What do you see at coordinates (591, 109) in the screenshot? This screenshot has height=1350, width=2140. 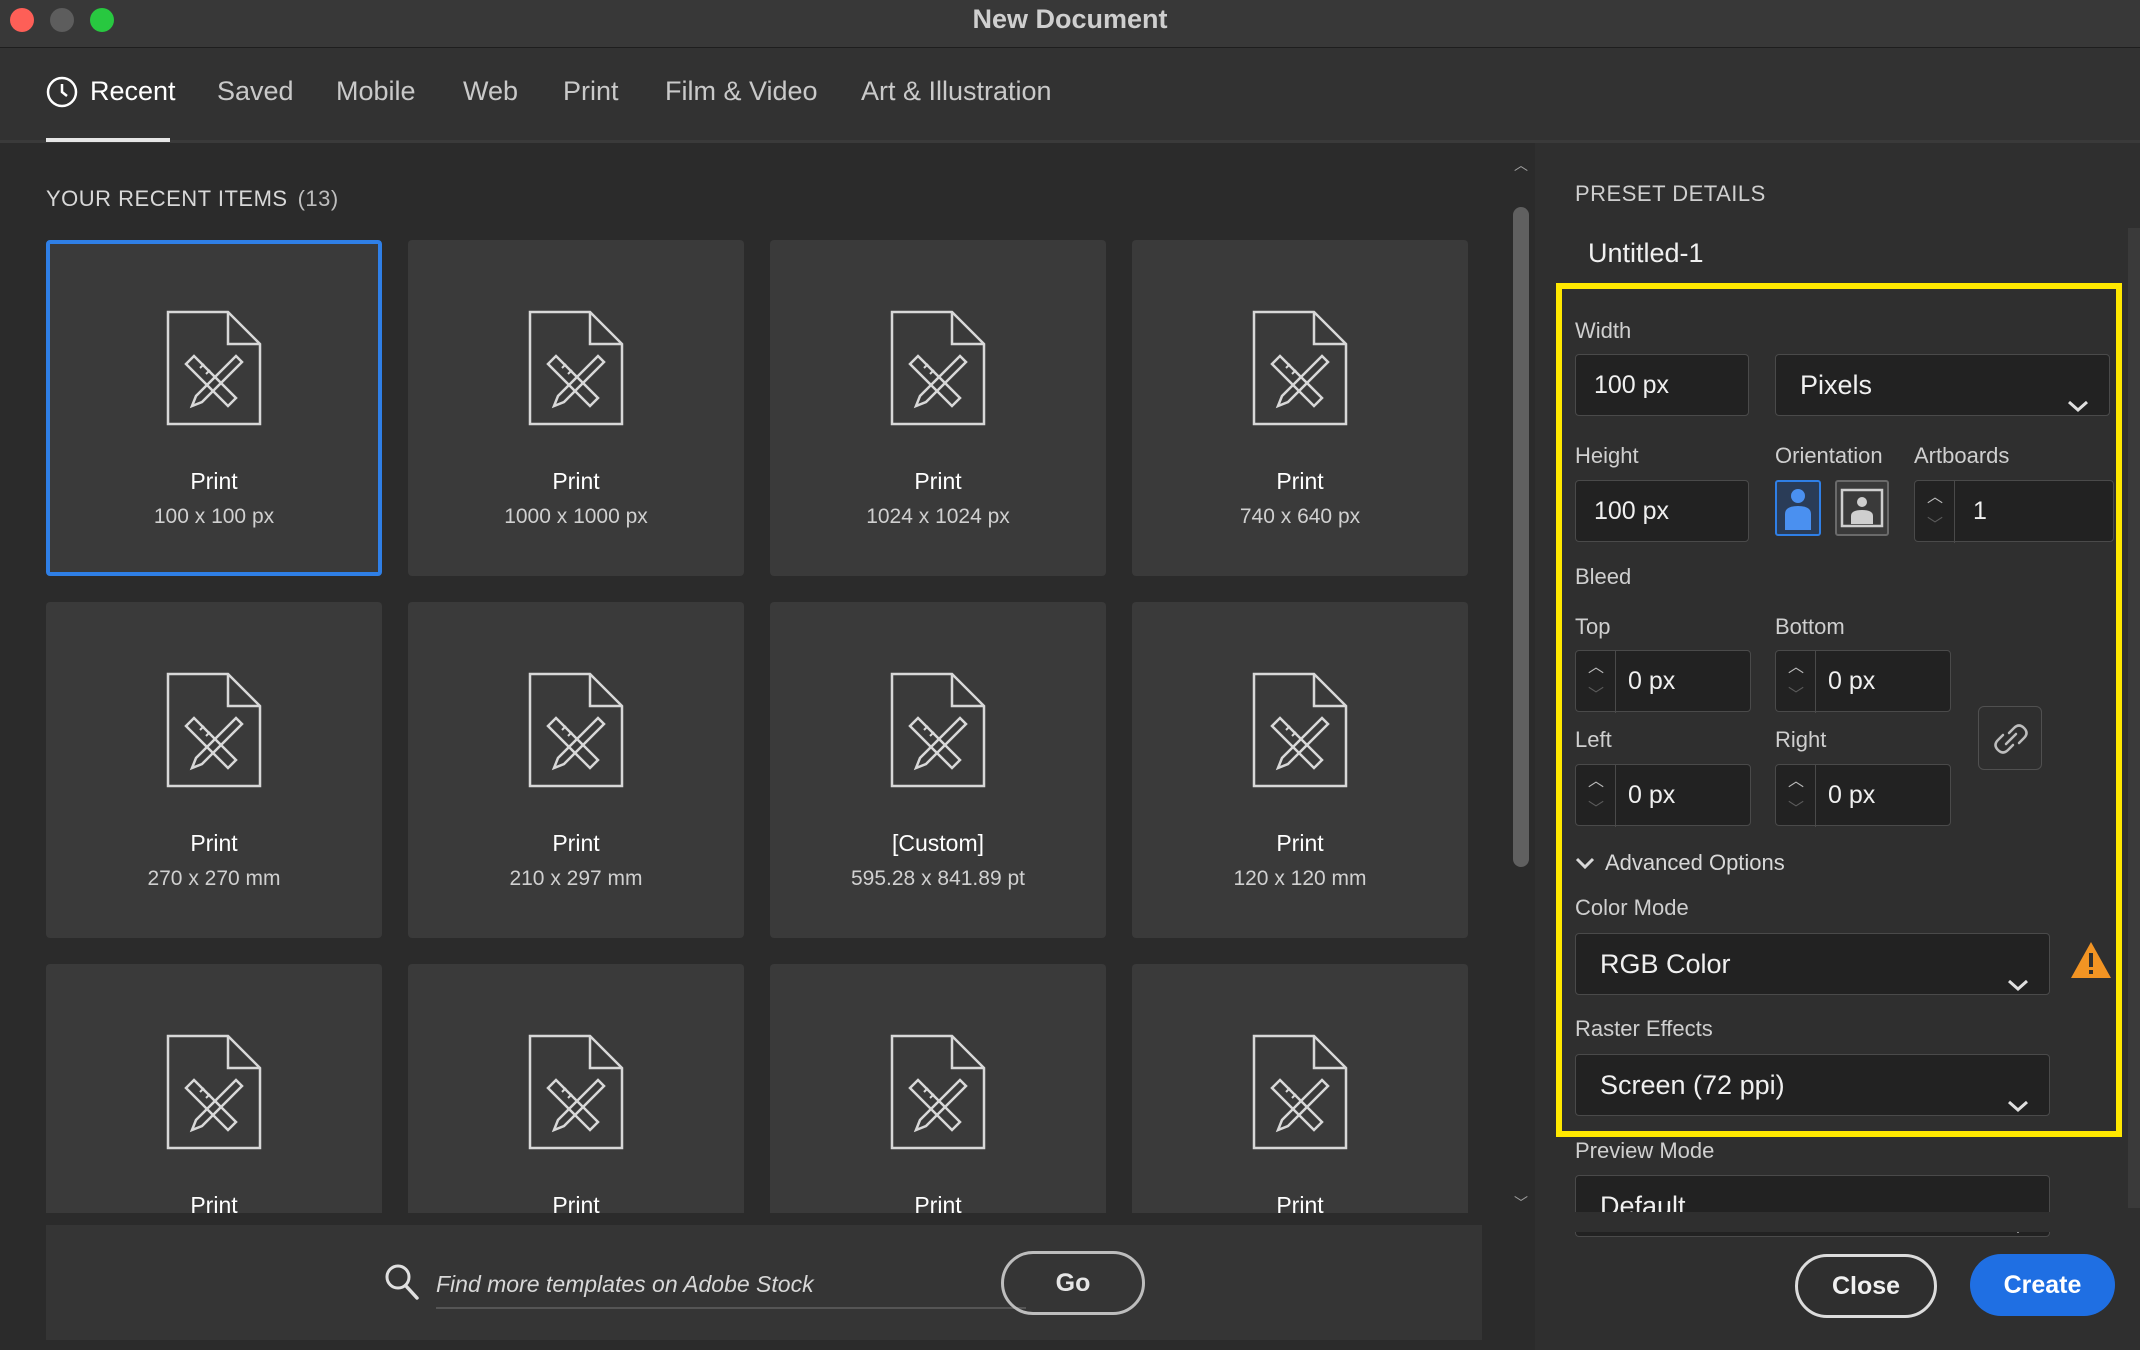 I see `tab-print: Print` at bounding box center [591, 109].